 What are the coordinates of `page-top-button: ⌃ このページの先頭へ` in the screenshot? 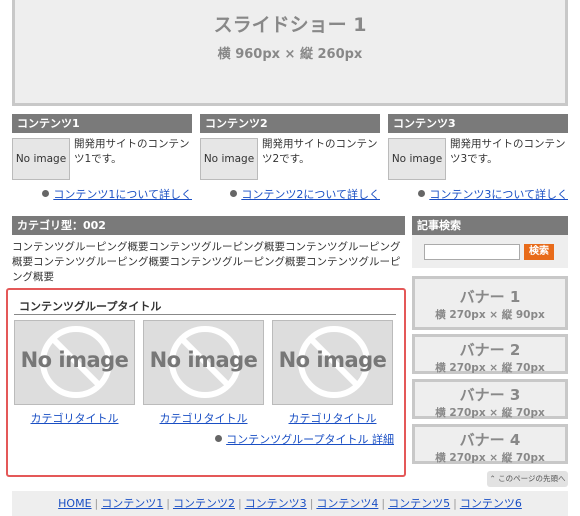 It's located at (527, 479).